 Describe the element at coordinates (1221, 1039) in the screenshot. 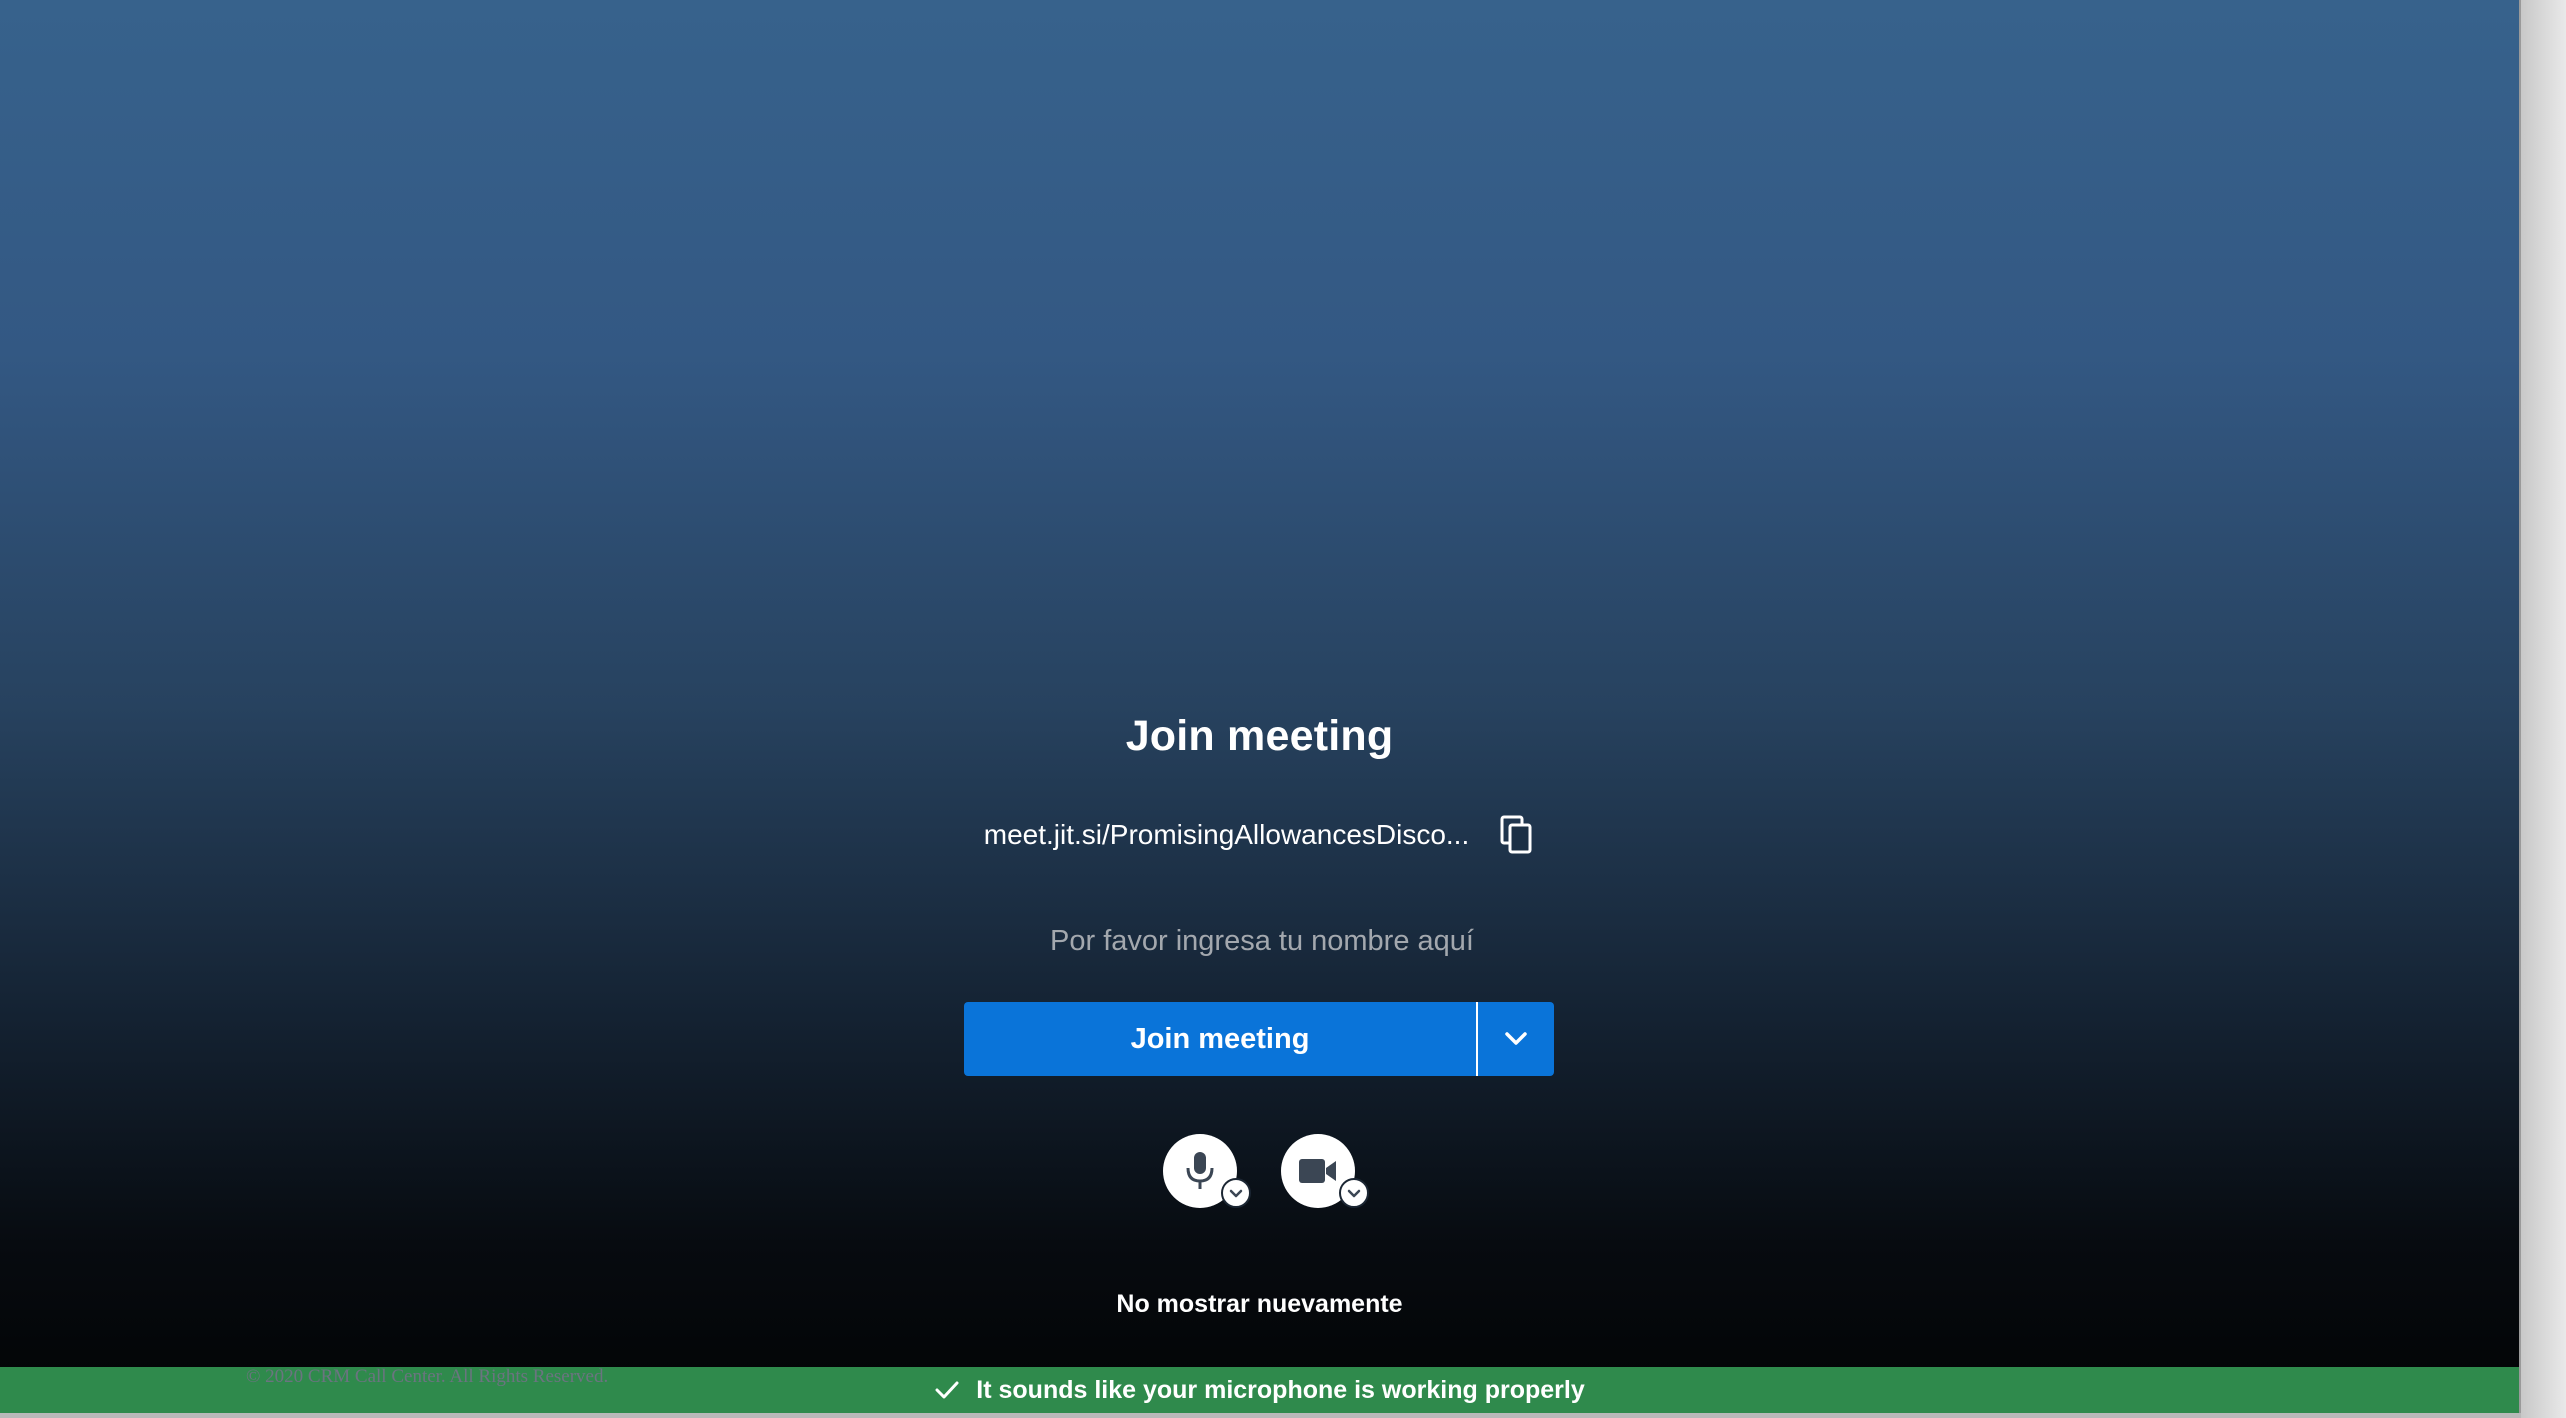

I see `join-meeting-button: Join meeting` at that location.